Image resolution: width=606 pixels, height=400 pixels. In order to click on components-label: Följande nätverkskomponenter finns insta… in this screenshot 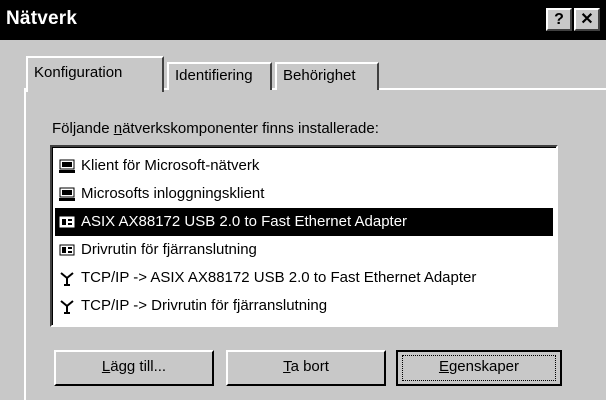, I will do `click(215, 128)`.